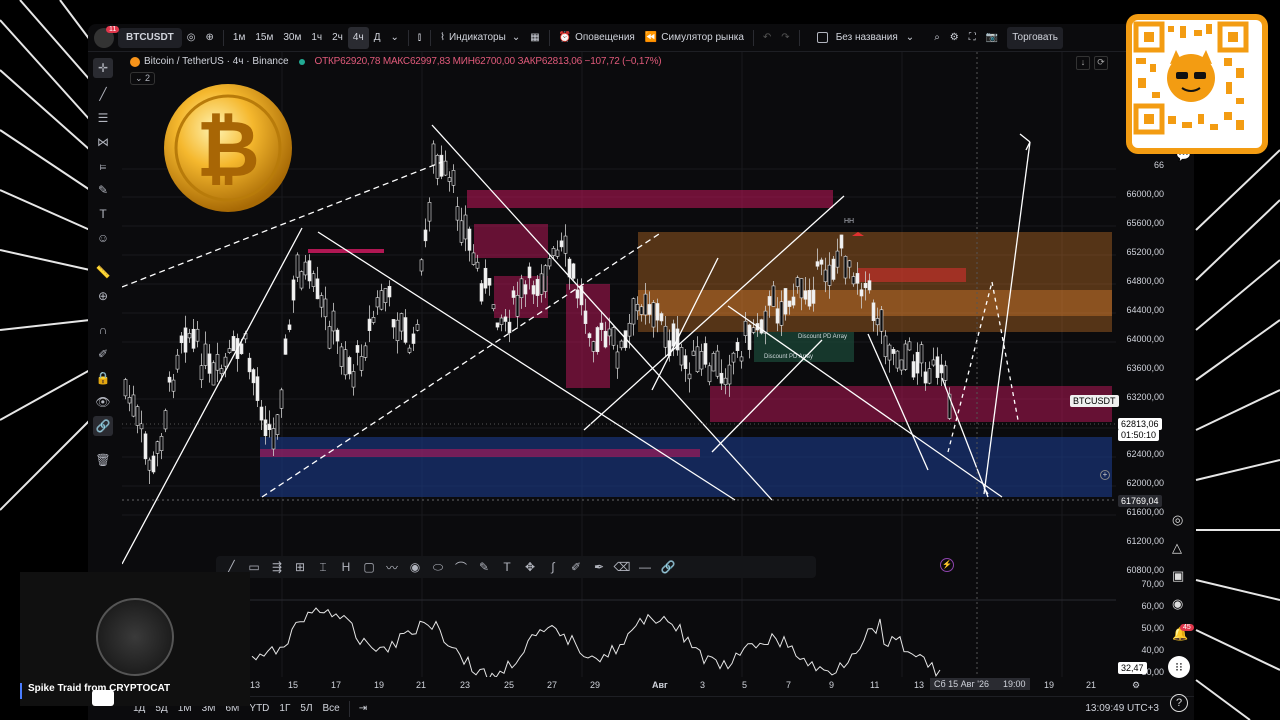 The height and width of the screenshot is (720, 1280). Describe the element at coordinates (239, 38) in the screenshot. I see `timeframe-1m: 1м` at that location.